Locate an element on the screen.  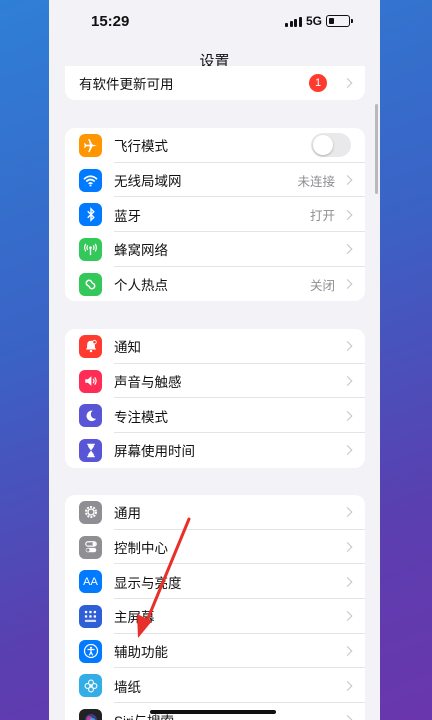
row-personal-hotspot: 个人热点 关闭 is located at coordinates (215, 284).